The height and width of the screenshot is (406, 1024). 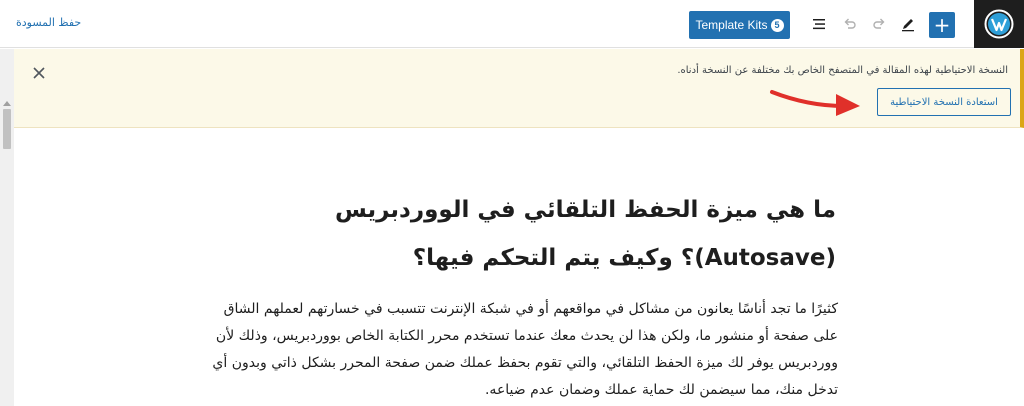 I want to click on pencil-icon, so click(x=908, y=25).